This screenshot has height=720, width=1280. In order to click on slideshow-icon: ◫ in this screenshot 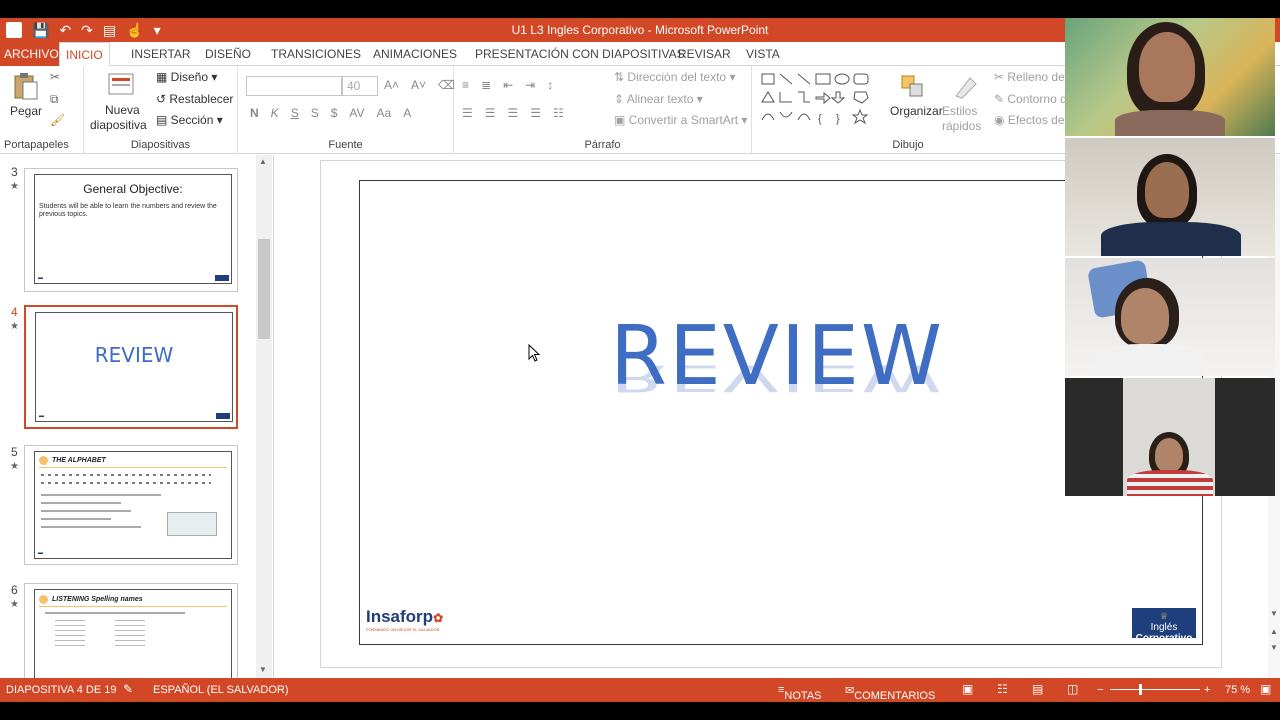, I will do `click(1072, 689)`.